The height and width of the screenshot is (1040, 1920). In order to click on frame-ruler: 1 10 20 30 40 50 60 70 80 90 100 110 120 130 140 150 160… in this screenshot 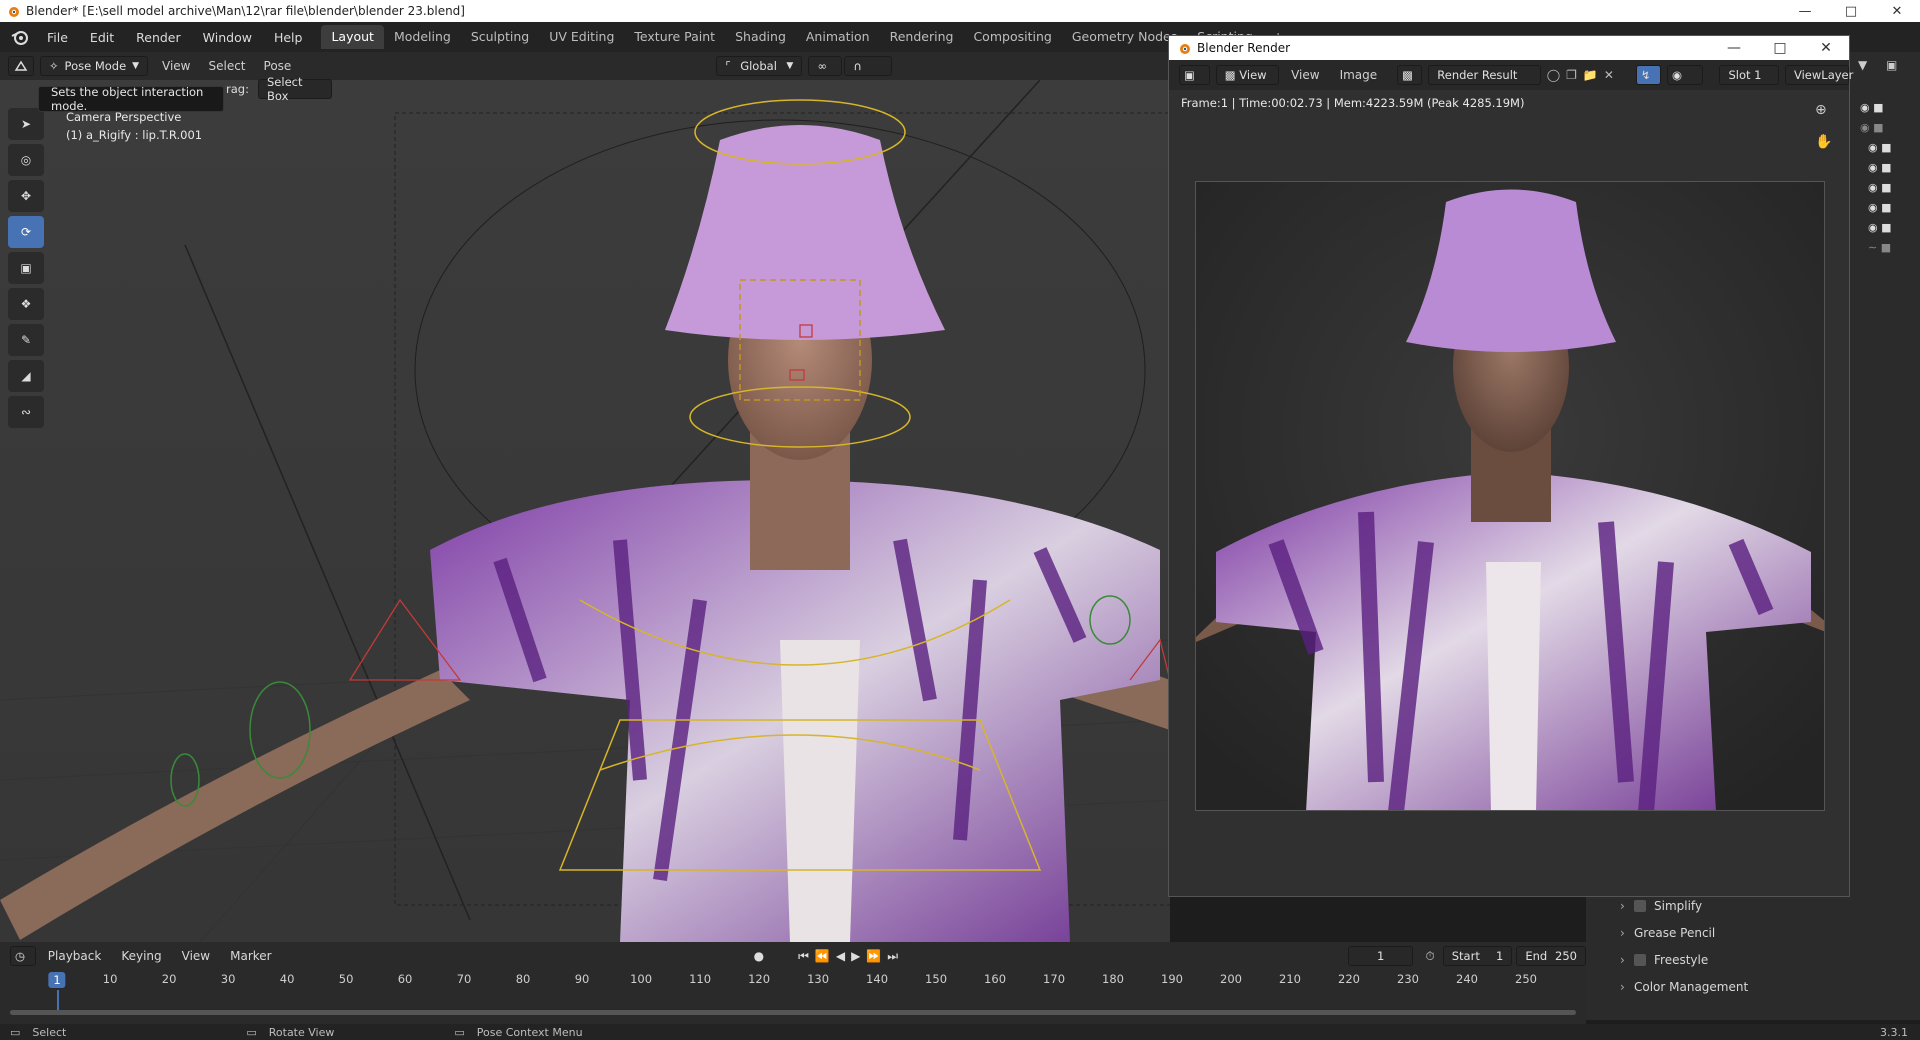, I will do `click(793, 993)`.